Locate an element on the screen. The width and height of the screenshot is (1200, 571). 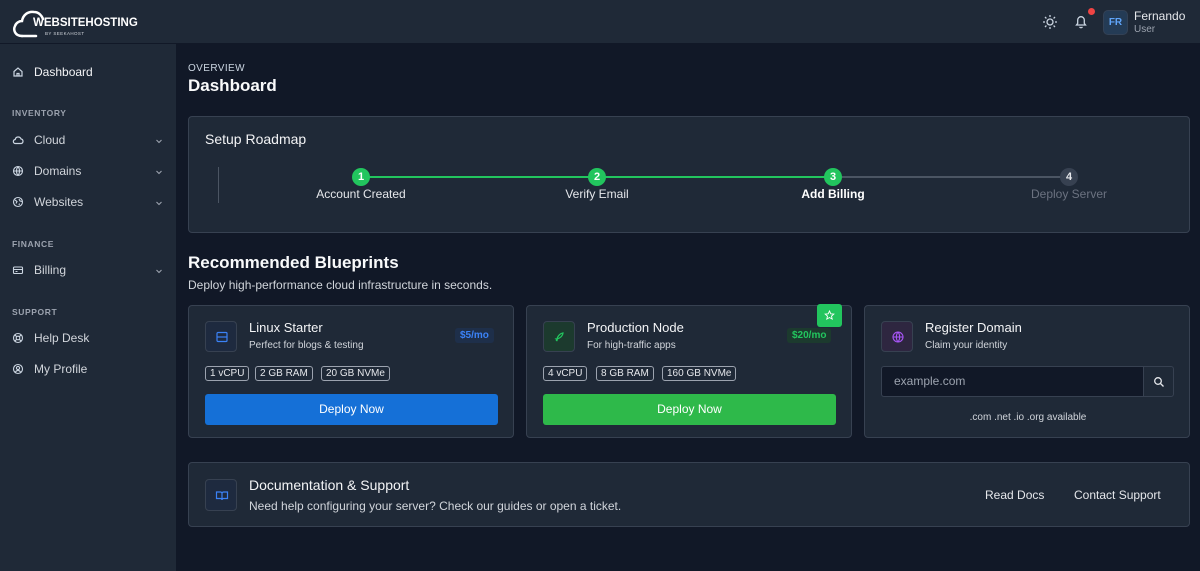
notification-dot is located at coordinates (1091, 11).